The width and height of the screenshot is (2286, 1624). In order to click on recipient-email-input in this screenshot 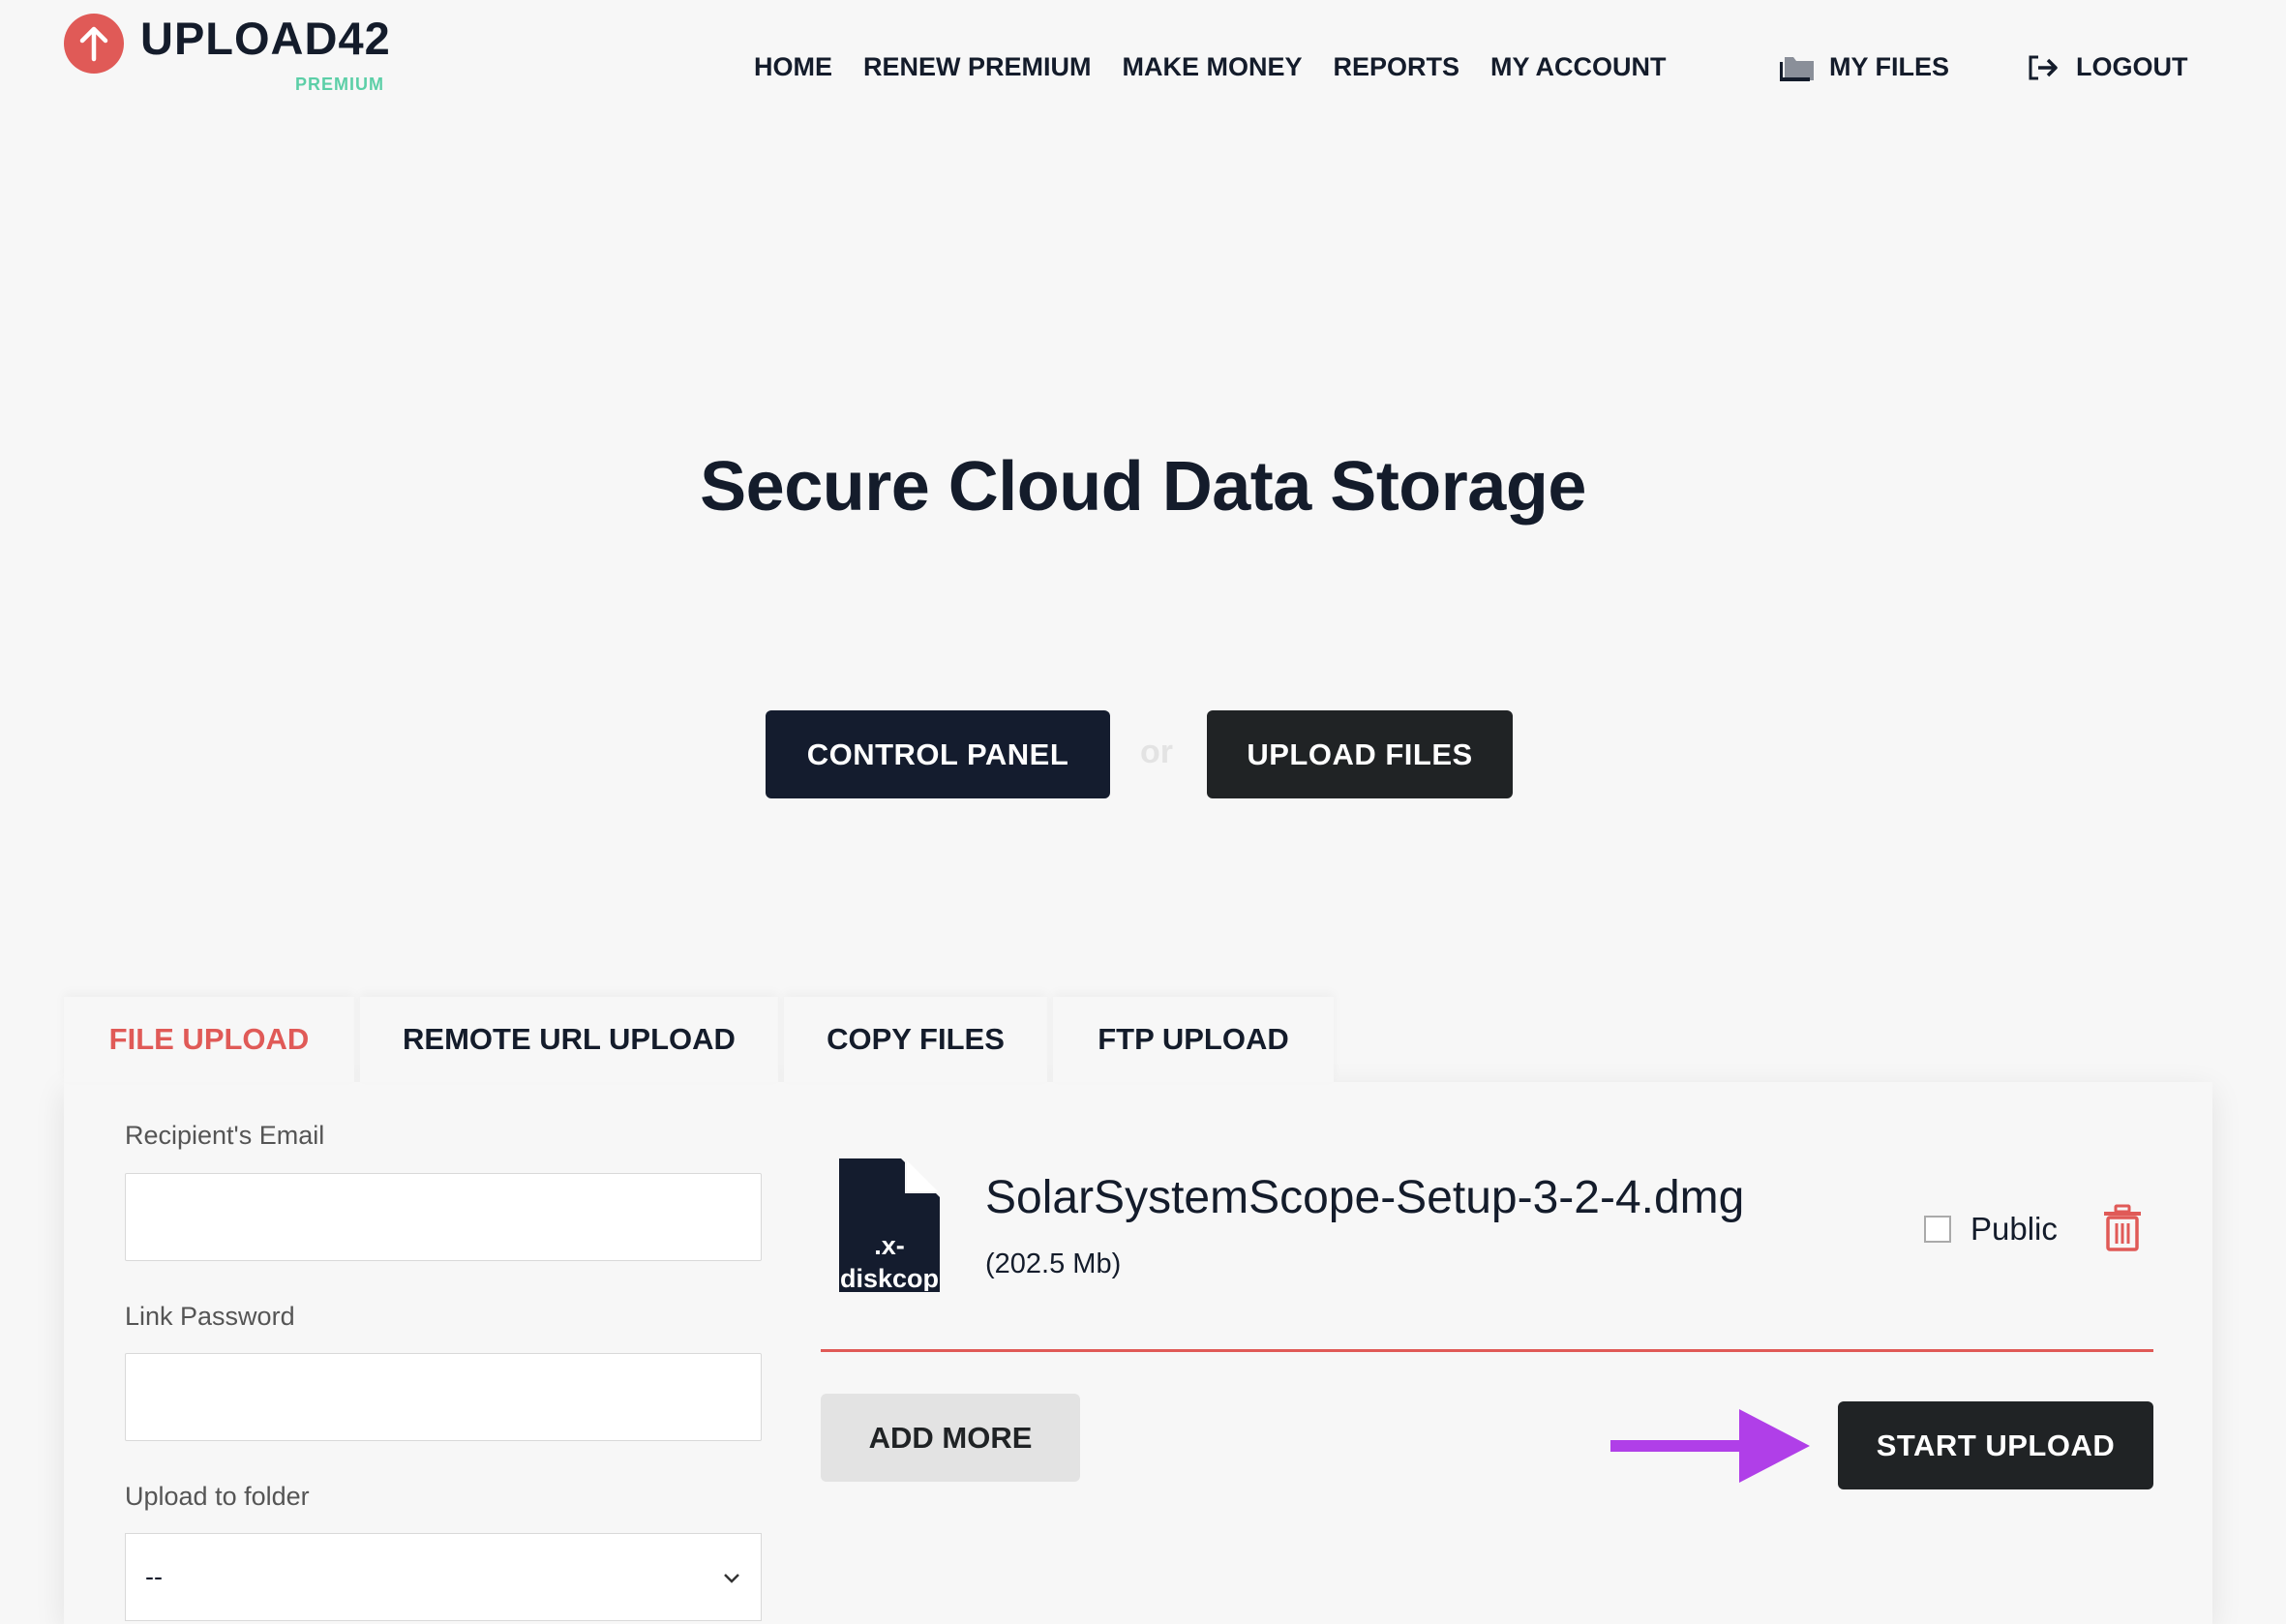, I will do `click(443, 1217)`.